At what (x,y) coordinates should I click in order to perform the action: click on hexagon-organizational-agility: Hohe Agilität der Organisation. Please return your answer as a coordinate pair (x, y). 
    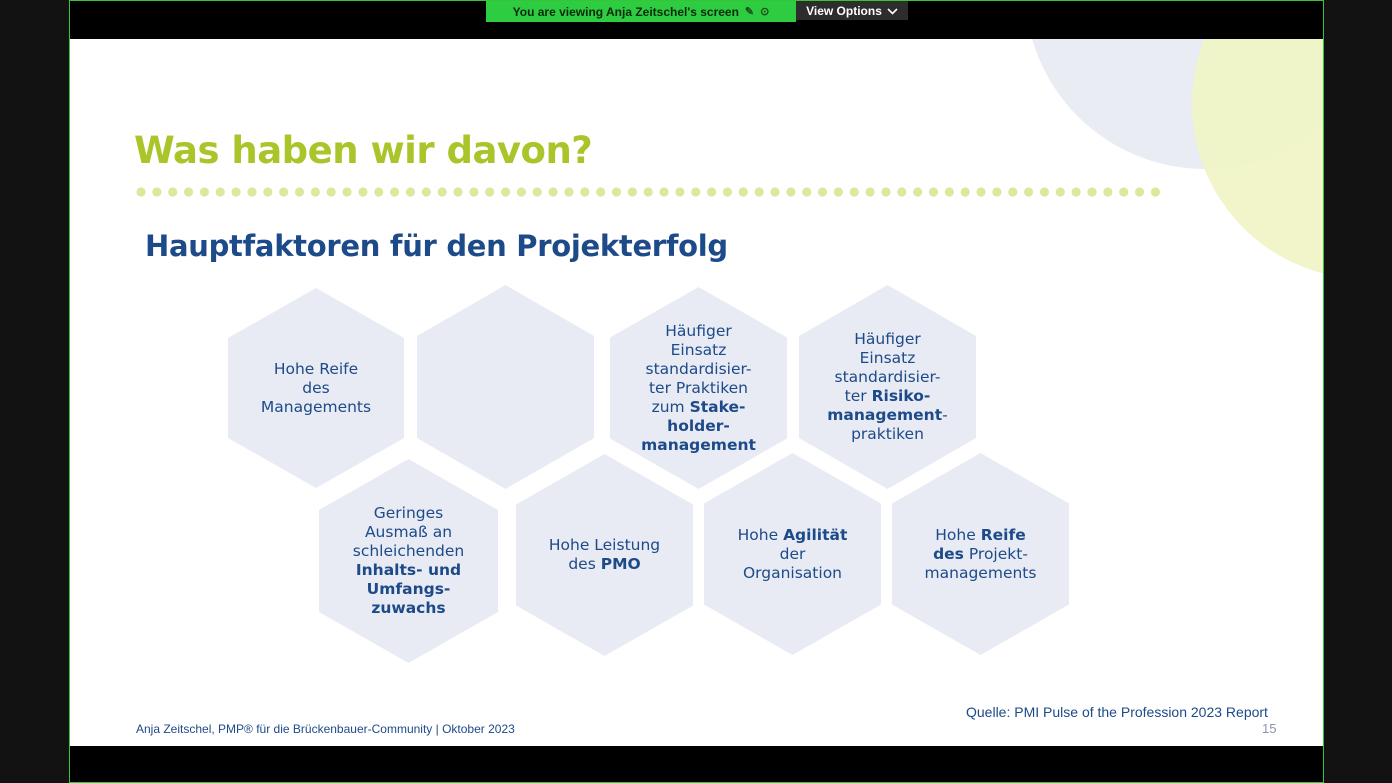
    Looking at the image, I should click on (792, 554).